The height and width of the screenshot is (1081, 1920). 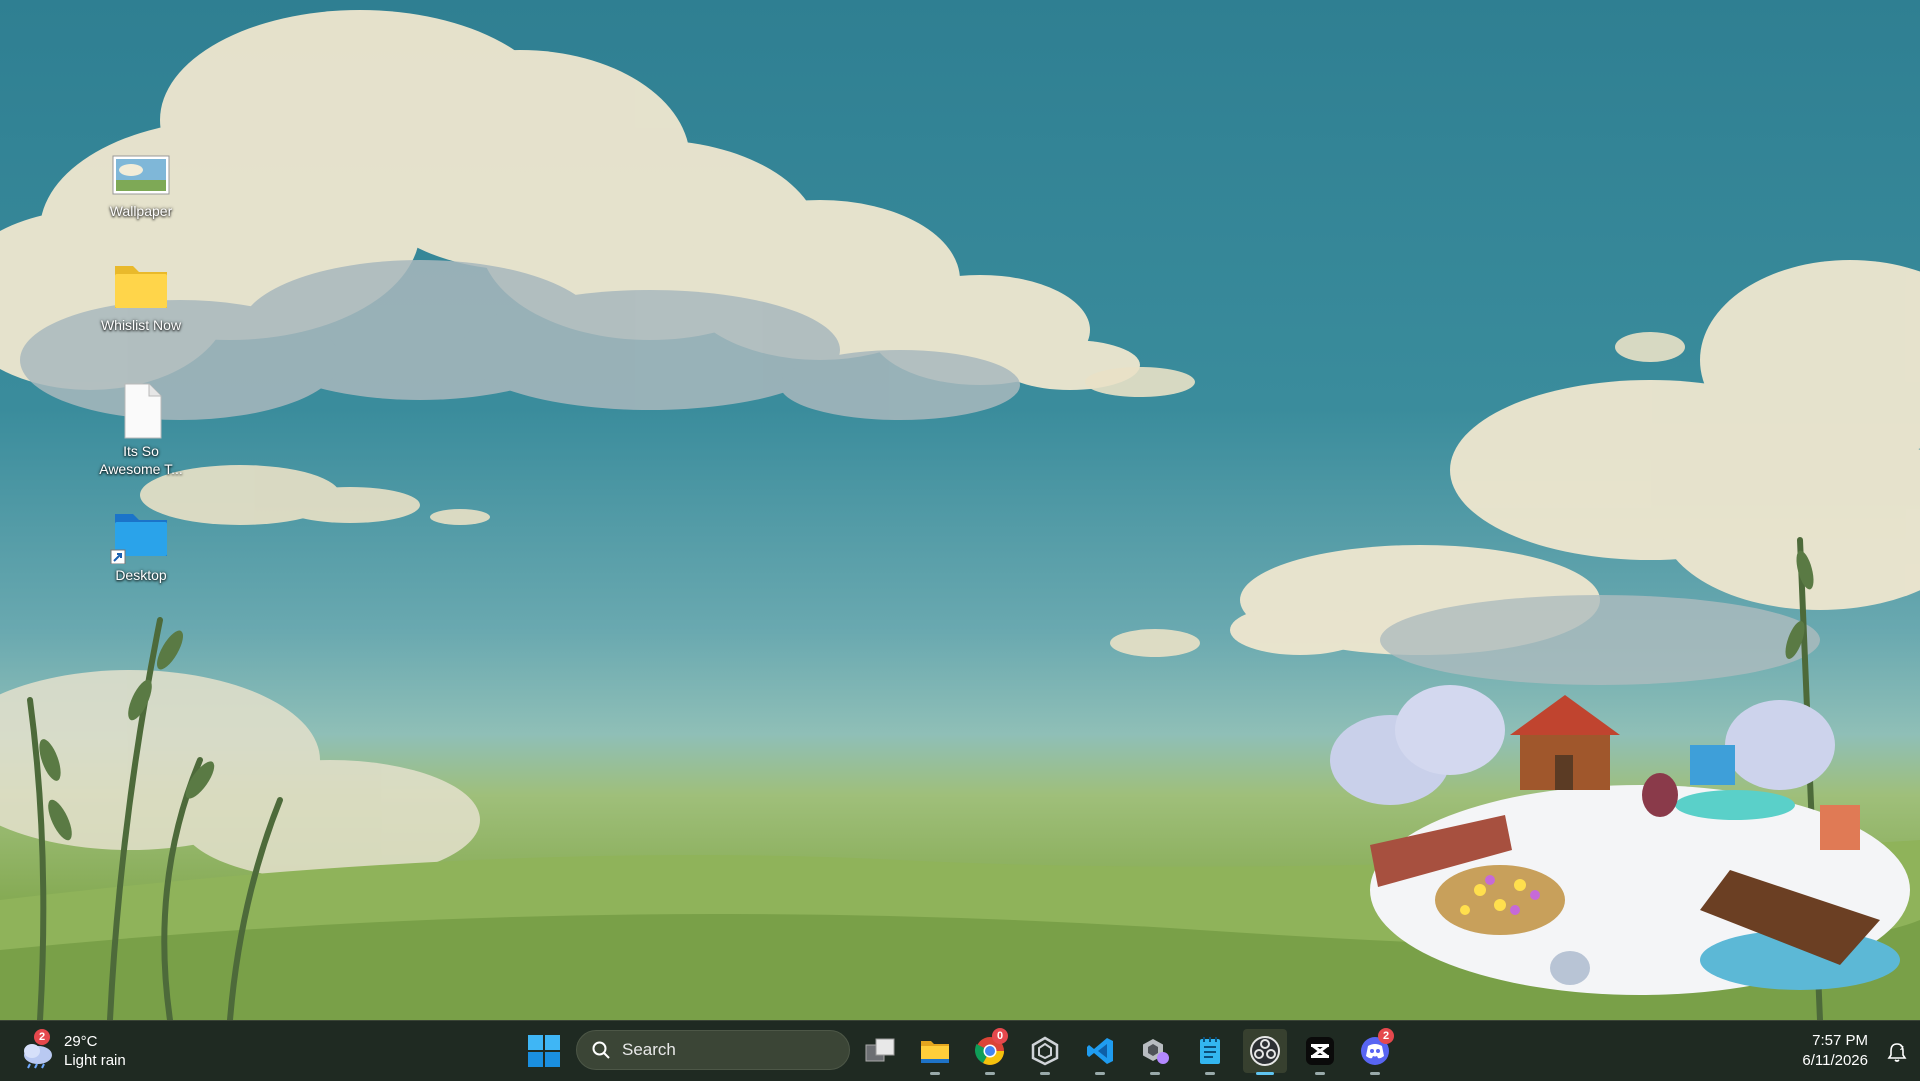 What do you see at coordinates (649, 1049) in the screenshot?
I see `search-placeholder: Search` at bounding box center [649, 1049].